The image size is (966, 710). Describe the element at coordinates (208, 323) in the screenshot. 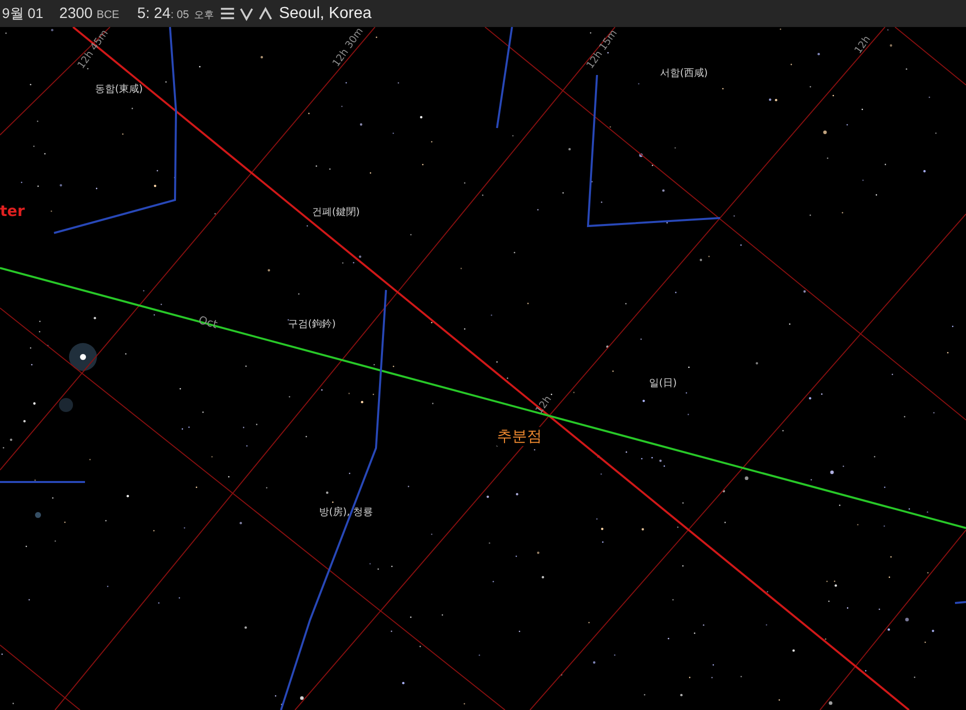

I see `month-label: Oct` at that location.